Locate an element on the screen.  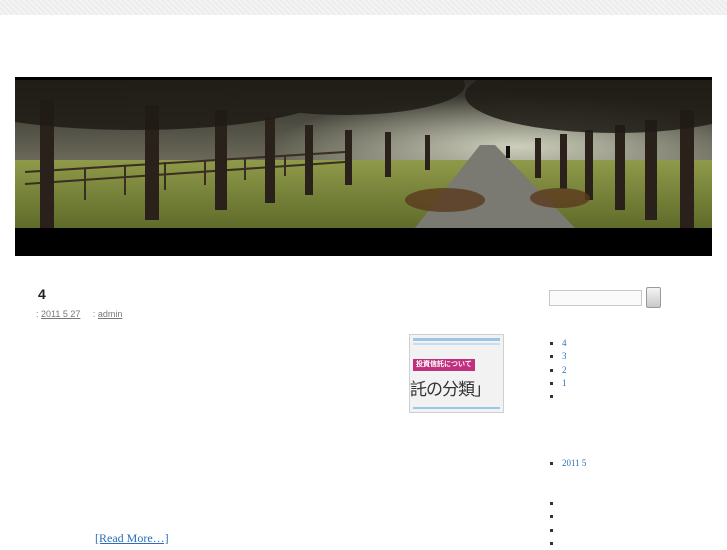
search-input is located at coordinates (595, 298).